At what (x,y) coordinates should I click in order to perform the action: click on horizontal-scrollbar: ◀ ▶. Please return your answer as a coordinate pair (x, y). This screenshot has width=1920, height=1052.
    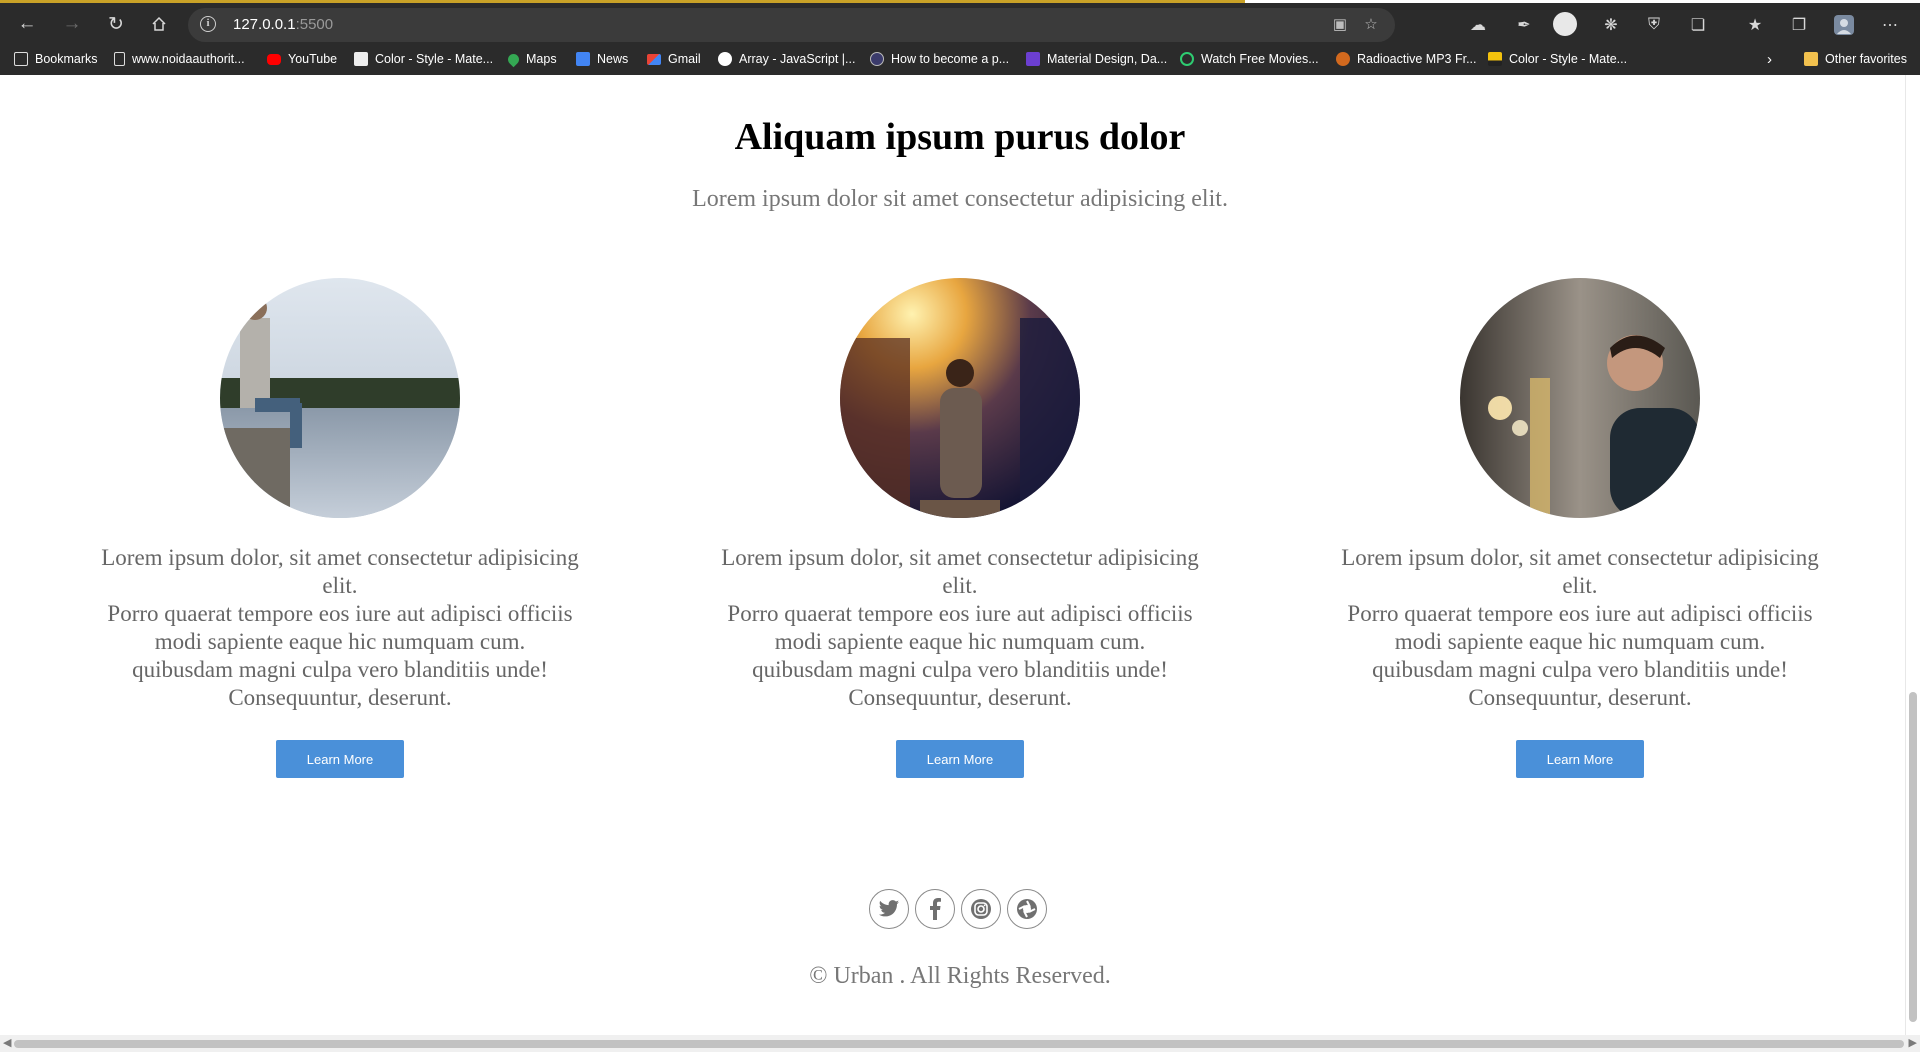
    Looking at the image, I should click on (960, 1043).